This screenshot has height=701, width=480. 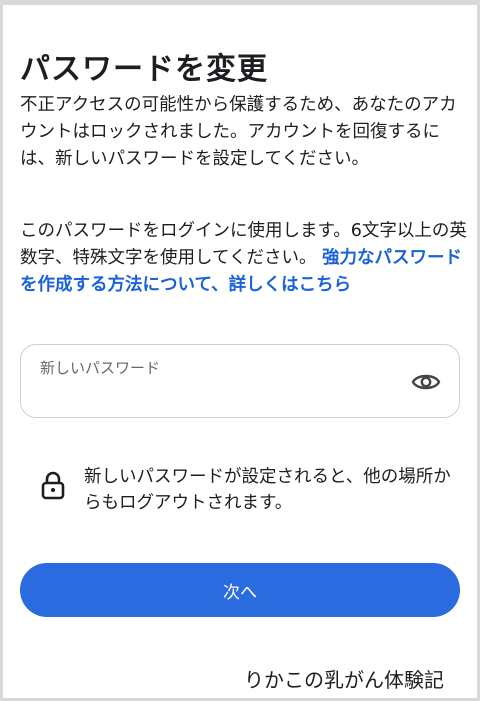 I want to click on page-title: パスワードを変更, so click(x=144, y=69).